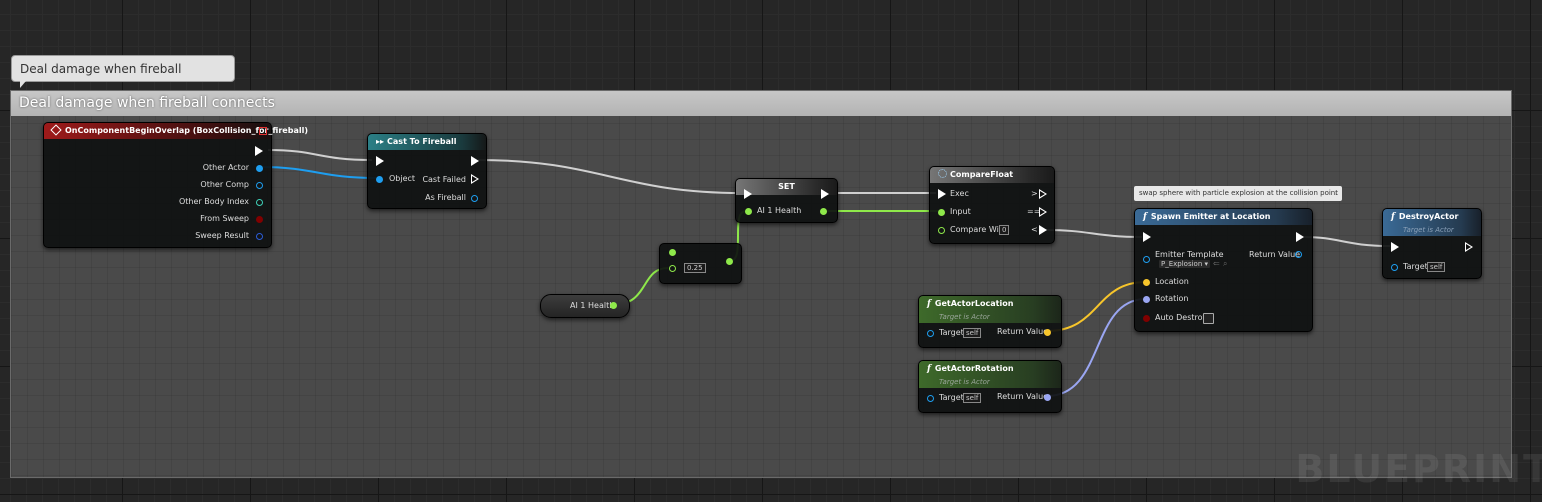 This screenshot has width=1542, height=502. Describe the element at coordinates (695, 268) in the screenshot. I see `multiply-value-field: 0.25` at that location.